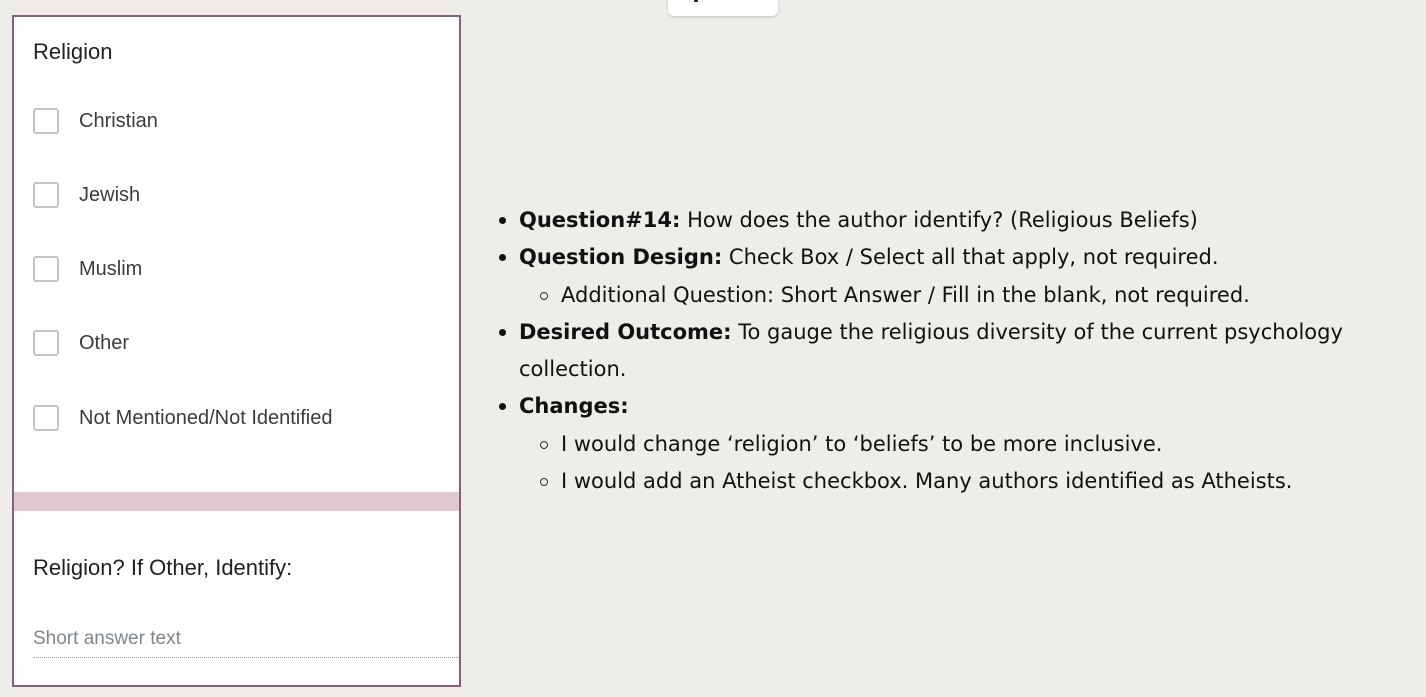  I want to click on short-answer-input, so click(246, 639).